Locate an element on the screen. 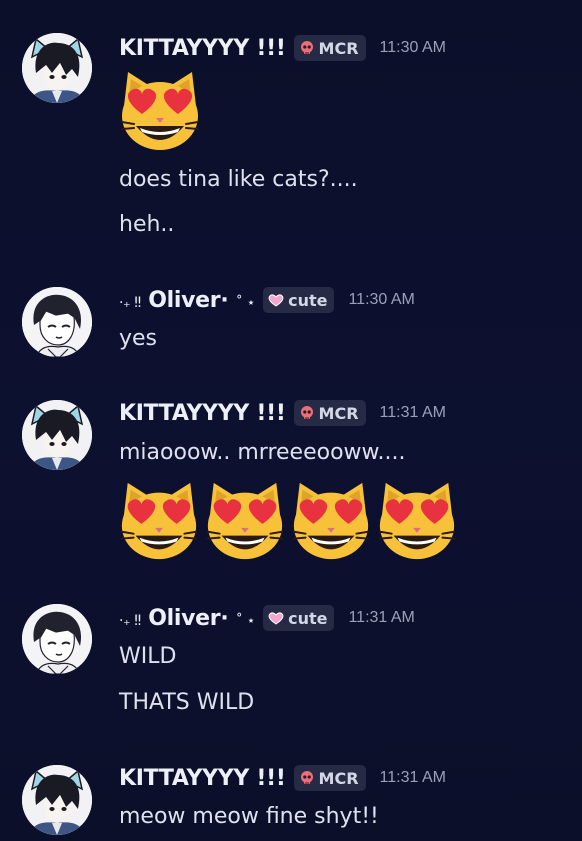 The width and height of the screenshot is (582, 841). message-text: THATS WILD is located at coordinates (187, 702).